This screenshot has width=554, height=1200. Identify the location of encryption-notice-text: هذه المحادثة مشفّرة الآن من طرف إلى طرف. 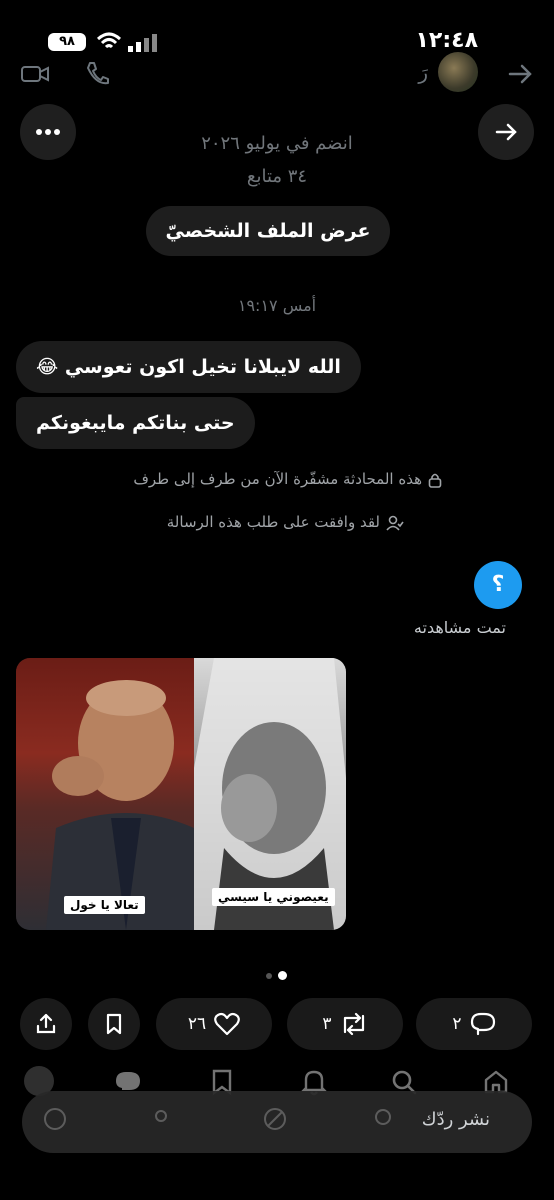
(277, 479).